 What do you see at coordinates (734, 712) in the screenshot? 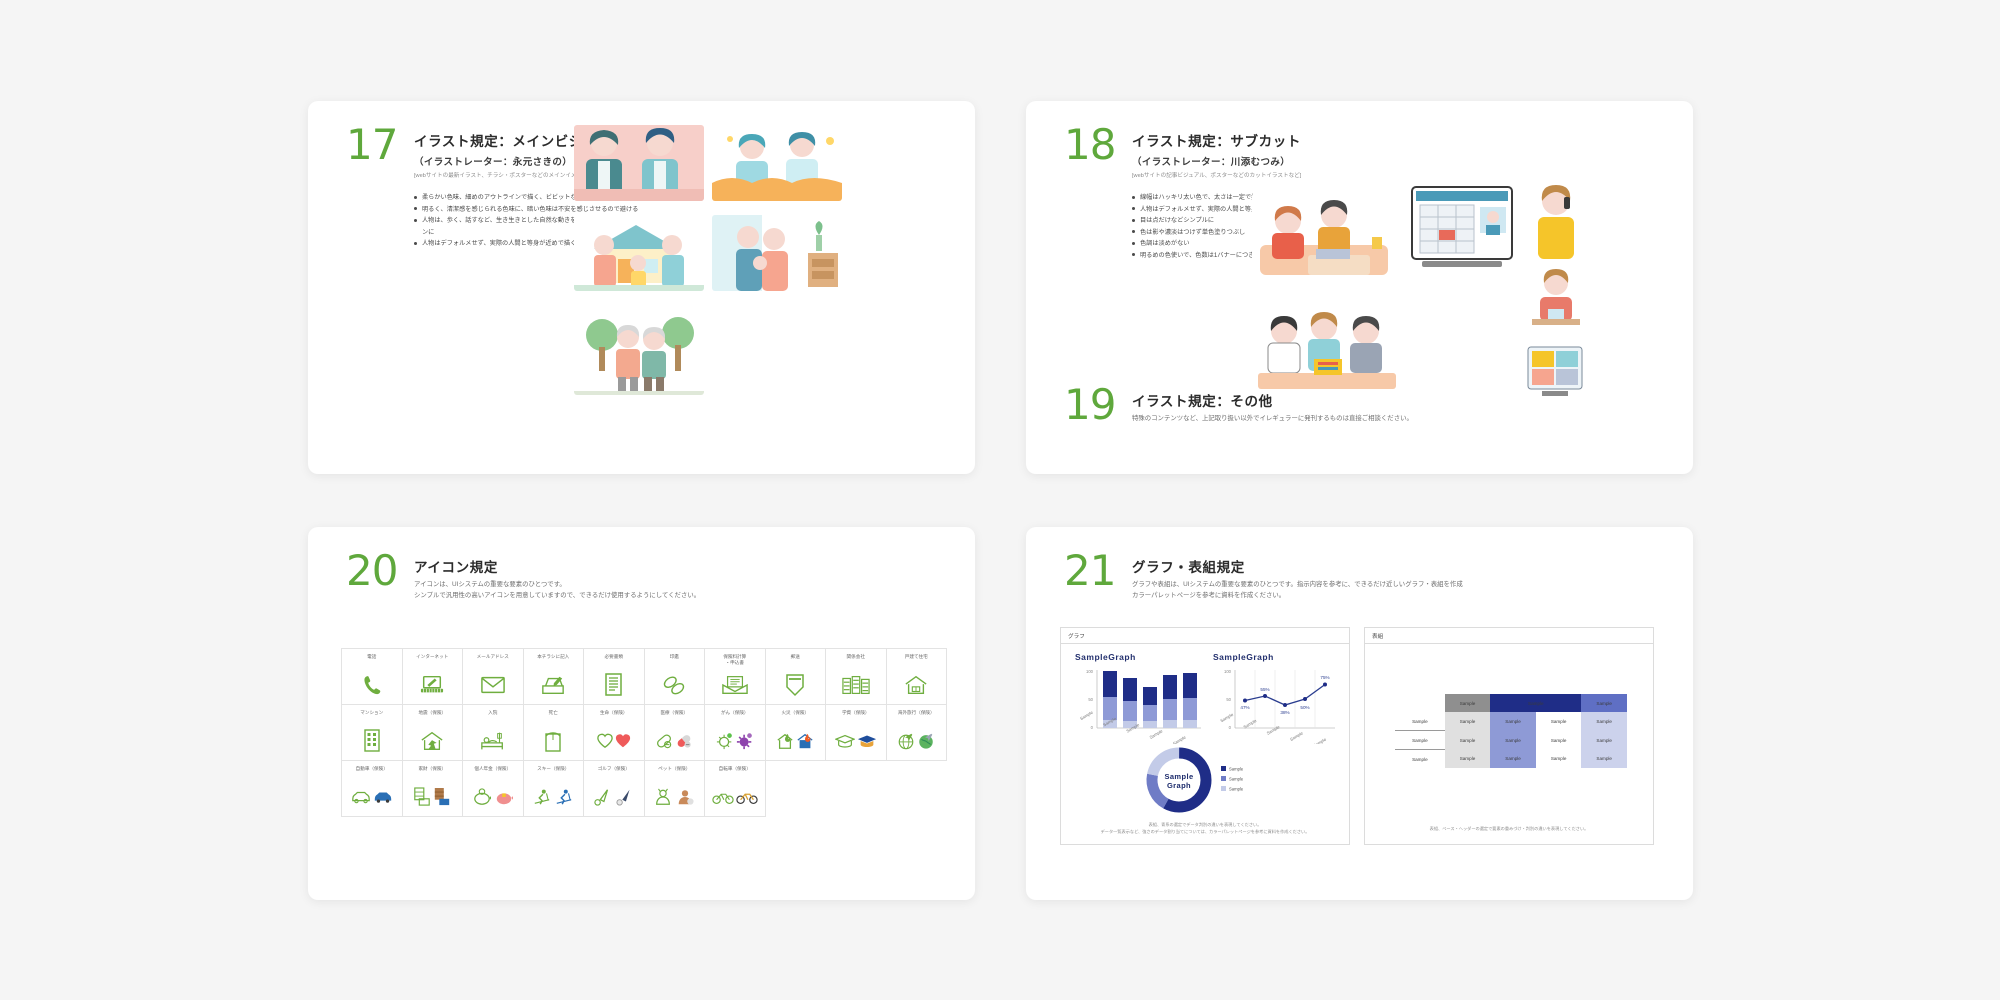
I see `icon-label: がん（保険）` at bounding box center [734, 712].